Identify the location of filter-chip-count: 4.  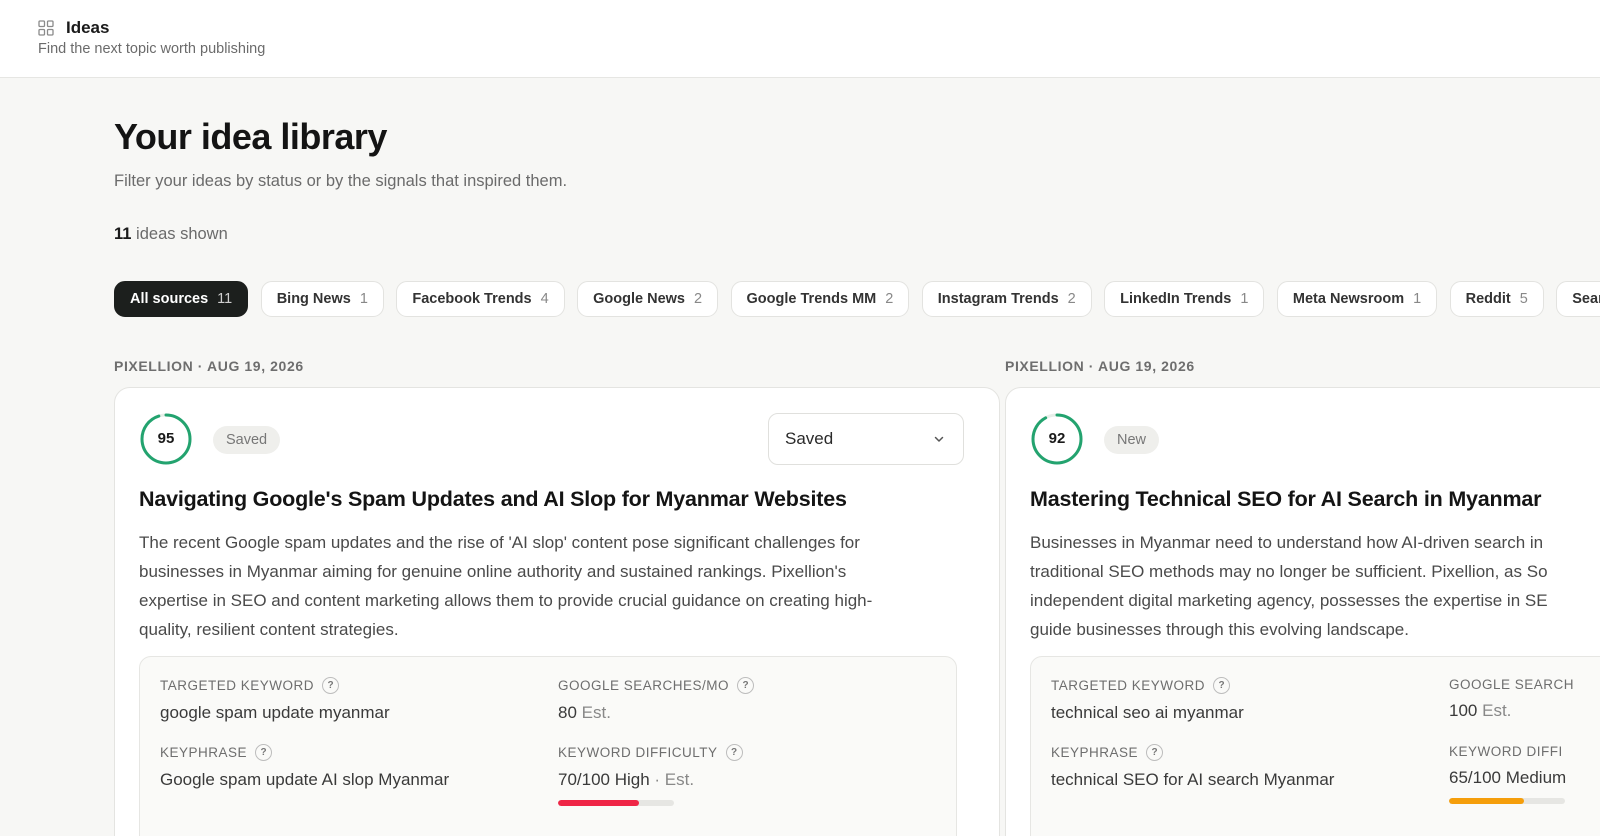
(544, 299).